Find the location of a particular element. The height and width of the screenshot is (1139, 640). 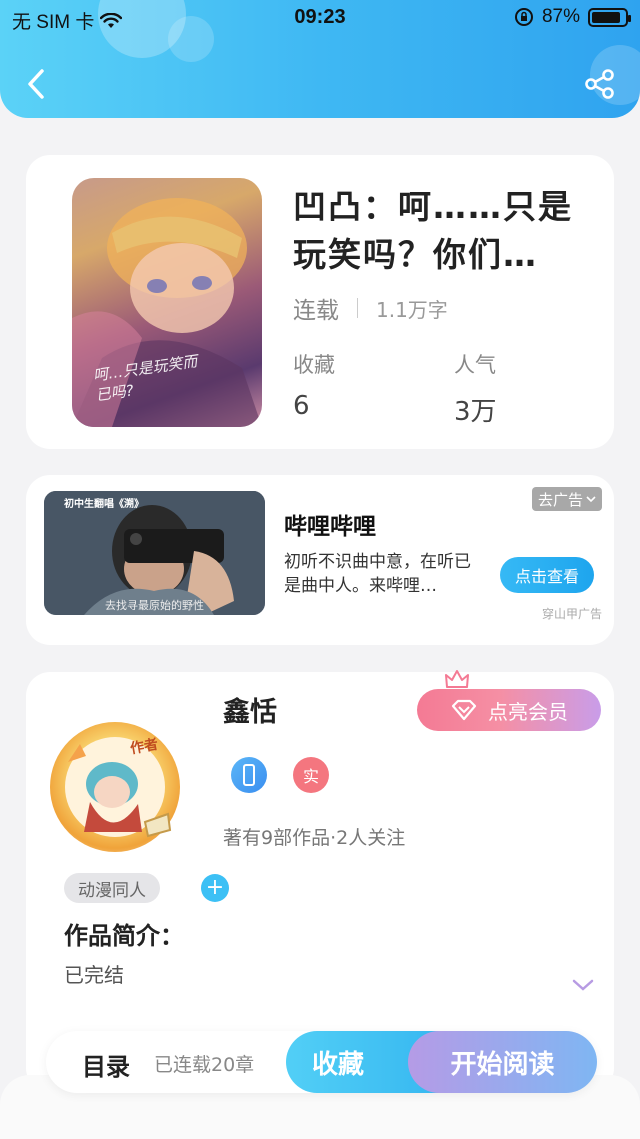

popularity-label: 人气 is located at coordinates (475, 365).